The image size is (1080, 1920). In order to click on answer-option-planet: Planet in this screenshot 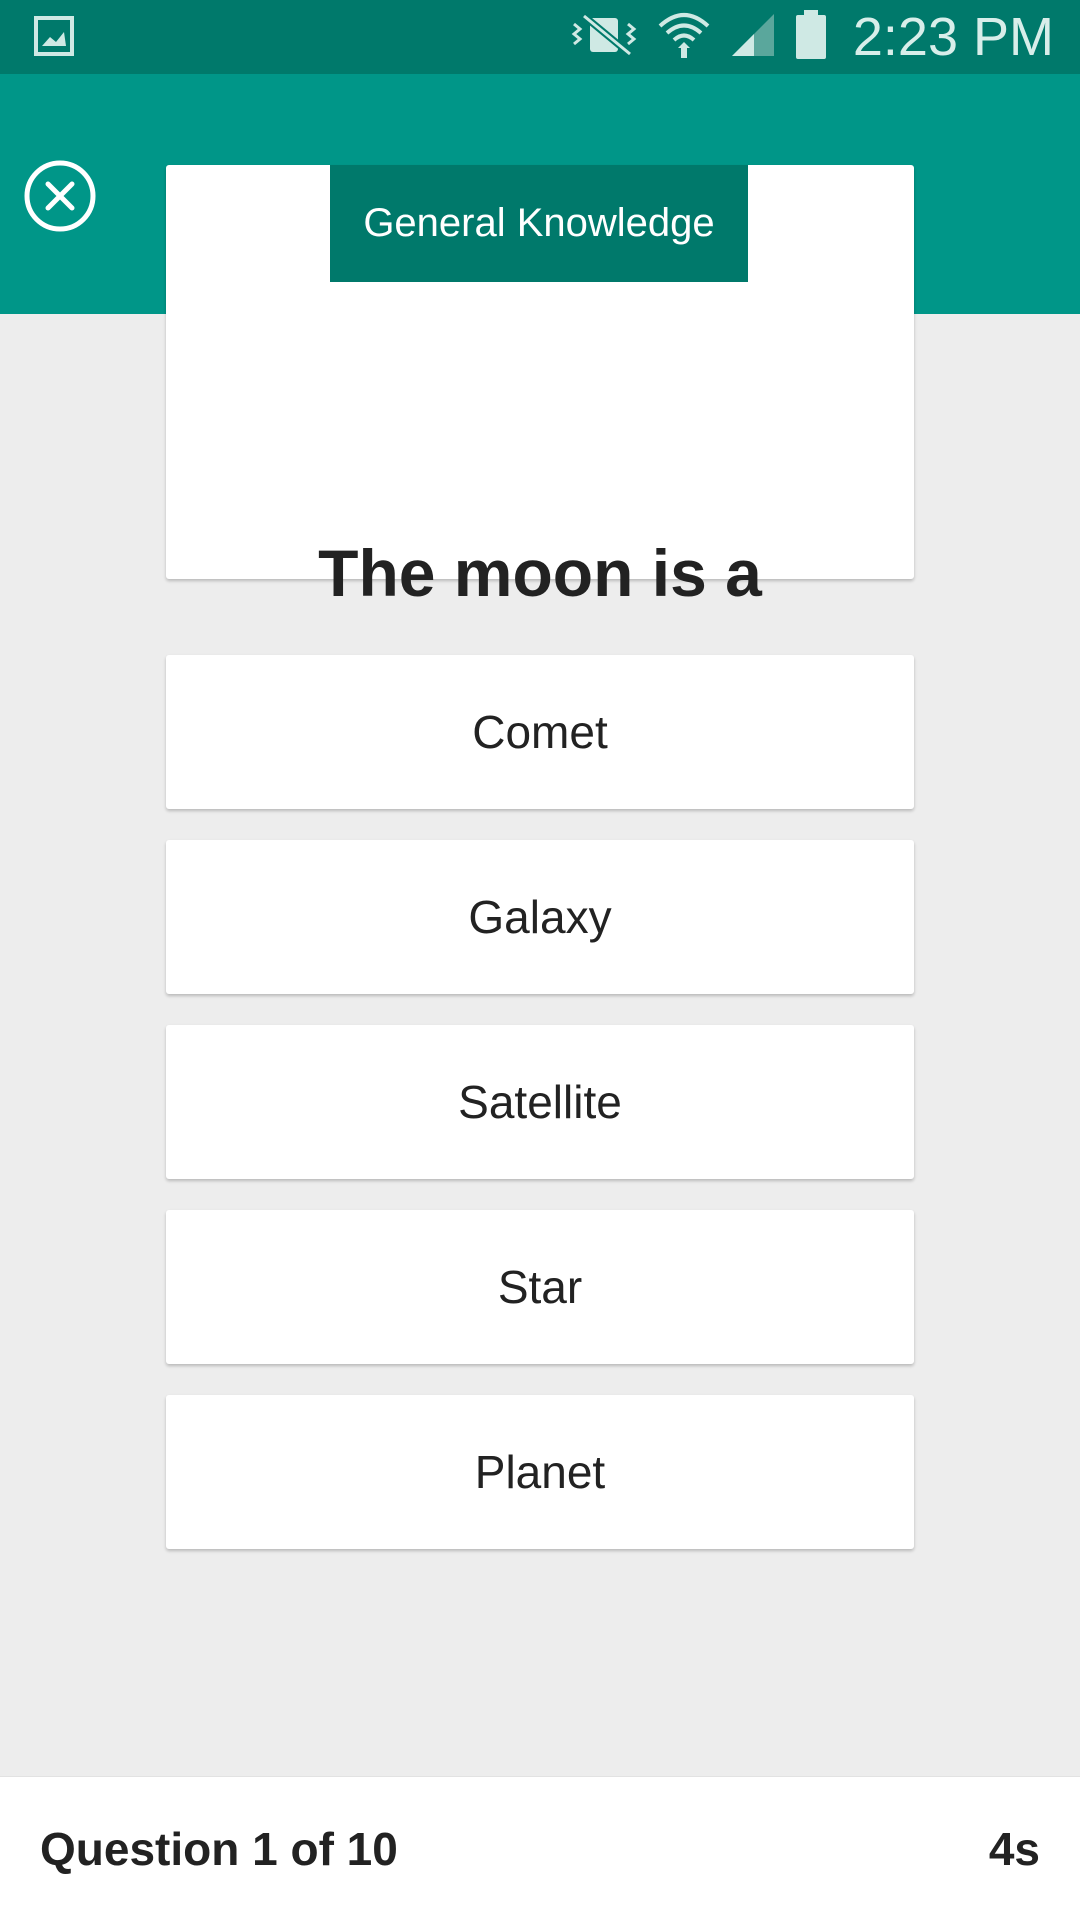, I will do `click(540, 1472)`.